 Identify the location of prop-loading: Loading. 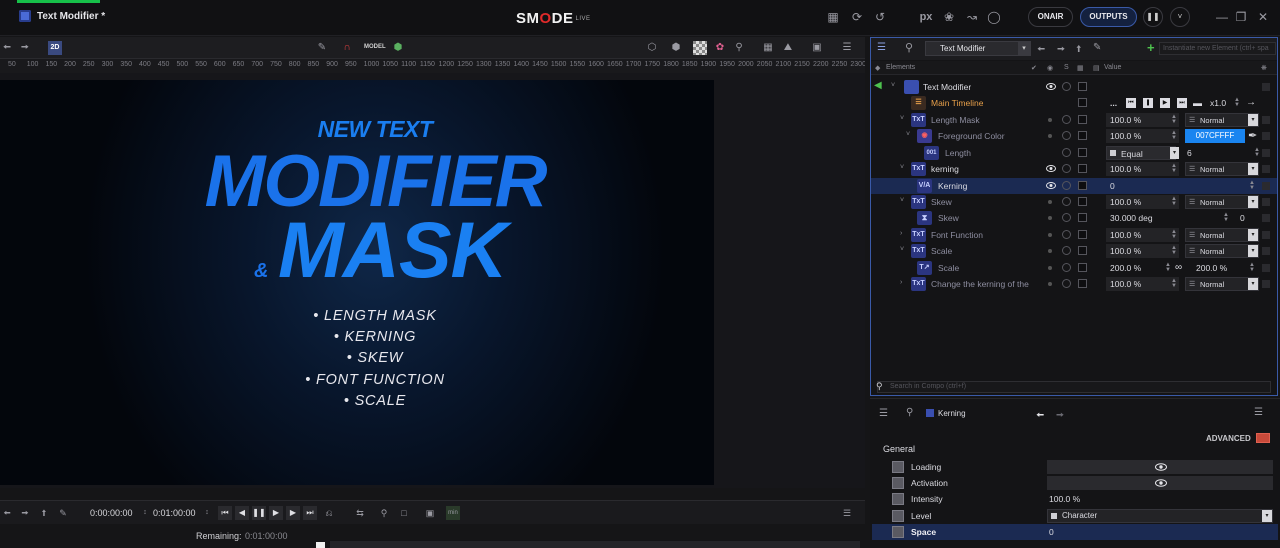
(1084, 467).